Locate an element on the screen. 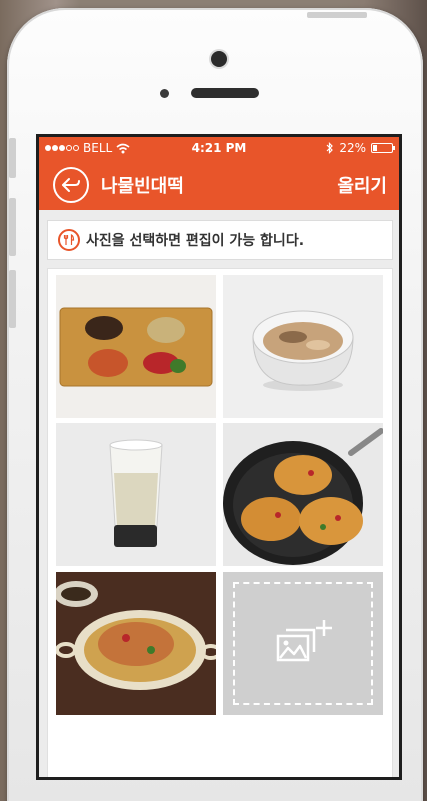 The width and height of the screenshot is (427, 801). front-camera is located at coordinates (219, 59).